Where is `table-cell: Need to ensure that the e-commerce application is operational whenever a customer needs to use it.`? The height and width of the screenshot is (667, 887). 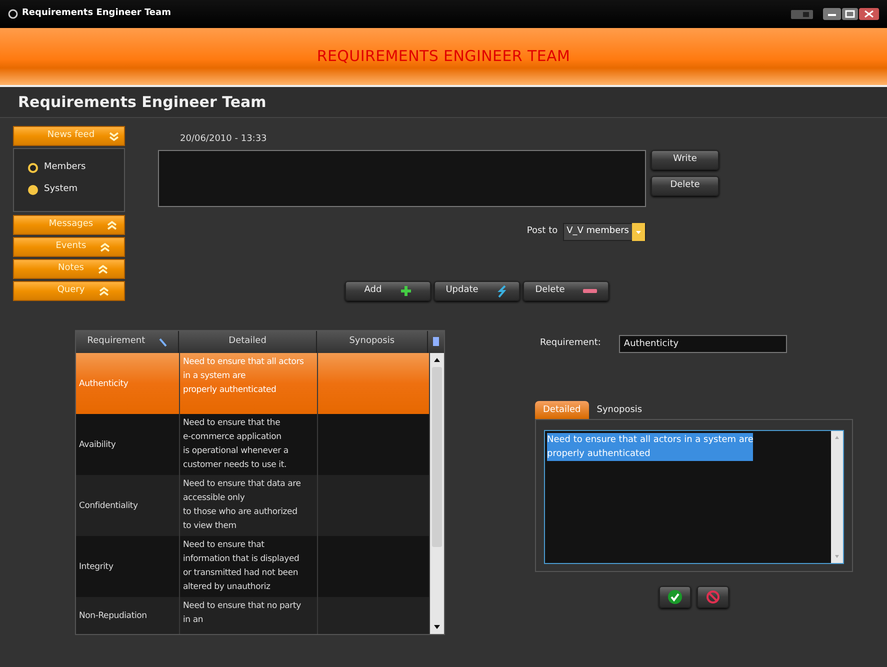 table-cell: Need to ensure that the e-commerce application is operational whenever a customer needs to use it. is located at coordinates (235, 444).